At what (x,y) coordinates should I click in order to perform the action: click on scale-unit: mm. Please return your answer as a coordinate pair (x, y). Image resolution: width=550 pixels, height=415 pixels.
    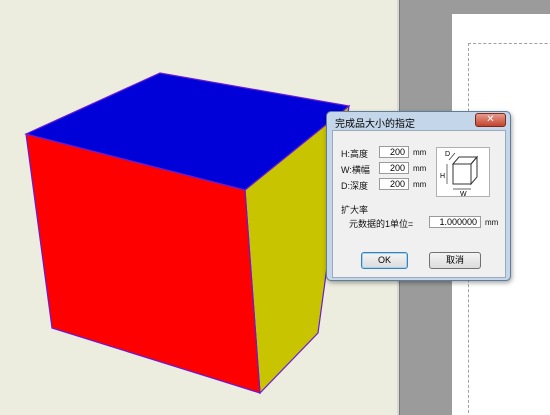
    Looking at the image, I should click on (492, 222).